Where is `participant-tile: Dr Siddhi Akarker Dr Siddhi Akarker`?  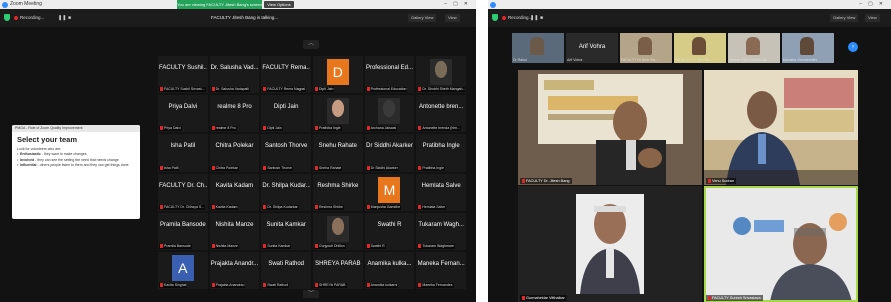
participant-tile: Dr Siddhi Akarker Dr Siddhi Akarker is located at coordinates (389, 153).